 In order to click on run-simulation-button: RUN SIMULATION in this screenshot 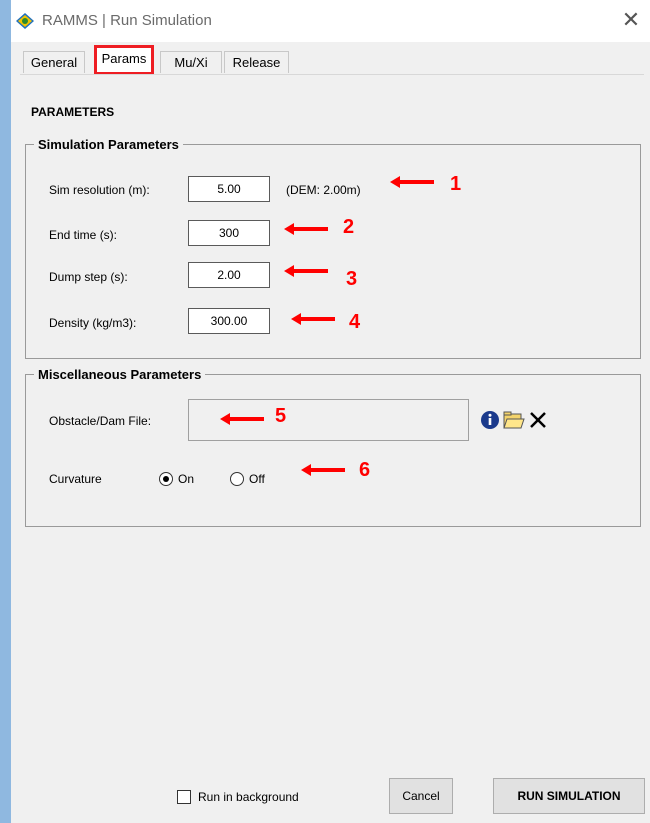, I will do `click(569, 796)`.